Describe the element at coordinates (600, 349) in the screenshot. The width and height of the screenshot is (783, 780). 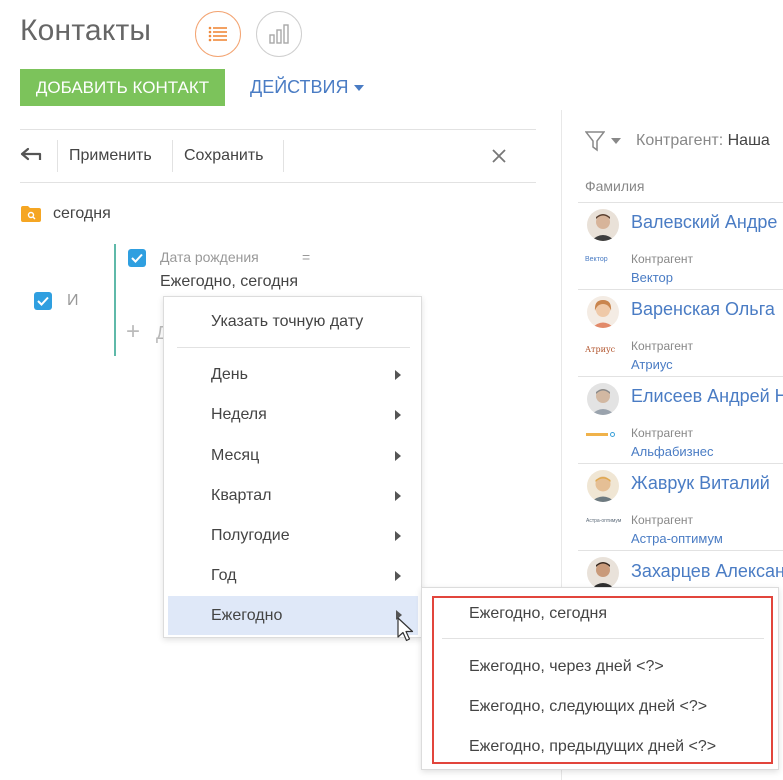
I see `account-logo: Атриус` at that location.